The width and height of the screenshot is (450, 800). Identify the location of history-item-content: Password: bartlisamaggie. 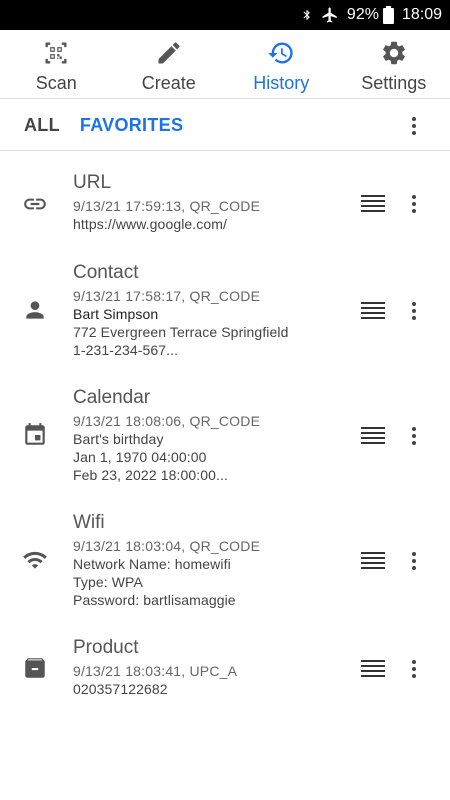
(154, 600).